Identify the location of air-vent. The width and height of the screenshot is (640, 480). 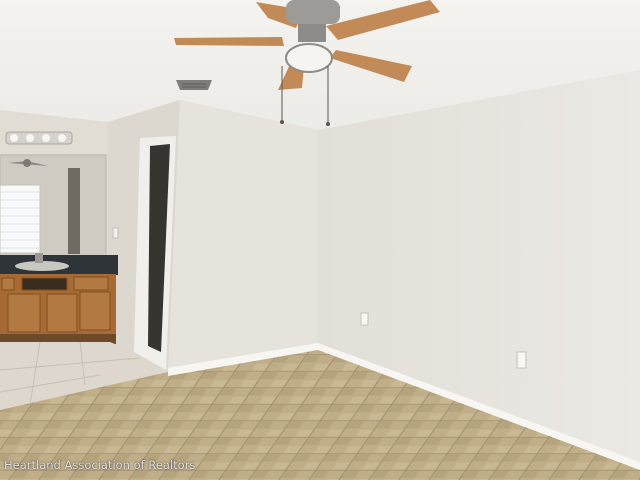
(194, 85).